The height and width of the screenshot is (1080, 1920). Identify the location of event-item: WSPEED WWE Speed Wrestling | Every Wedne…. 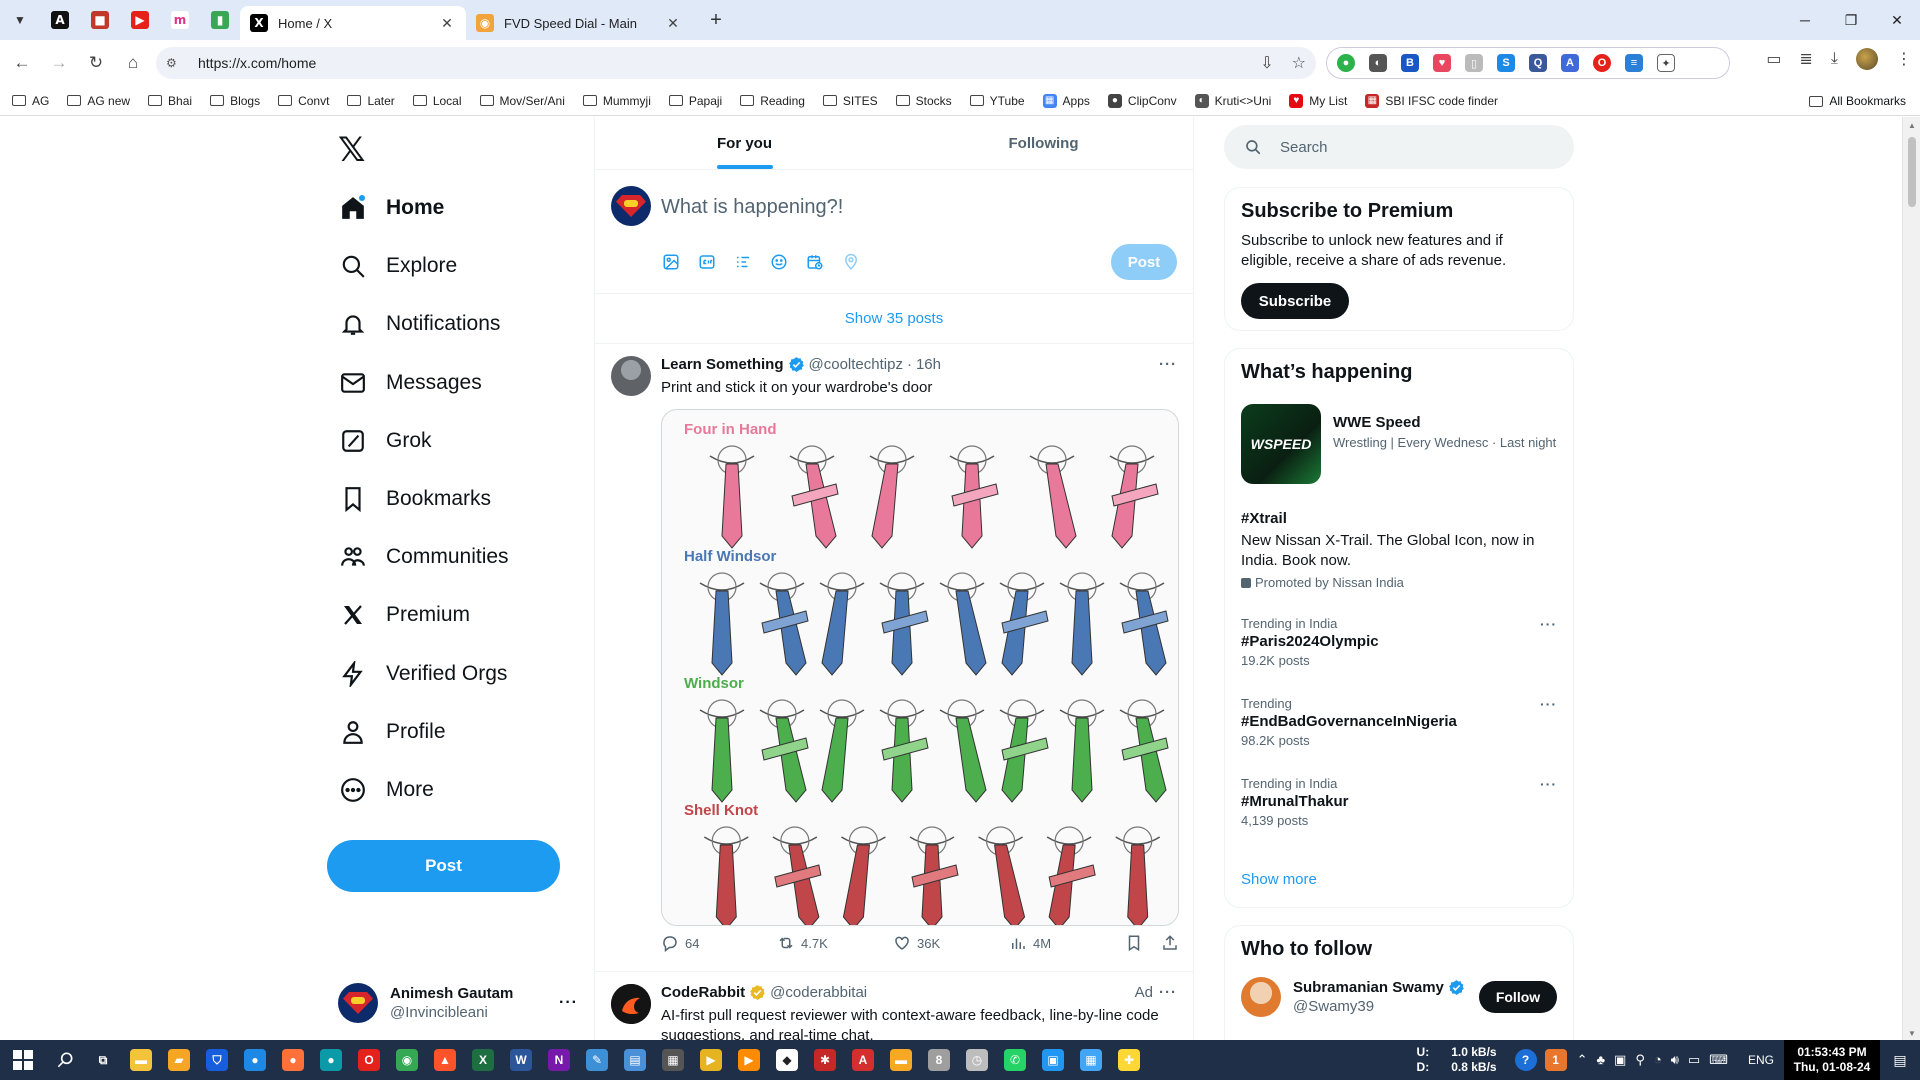
(1399, 444).